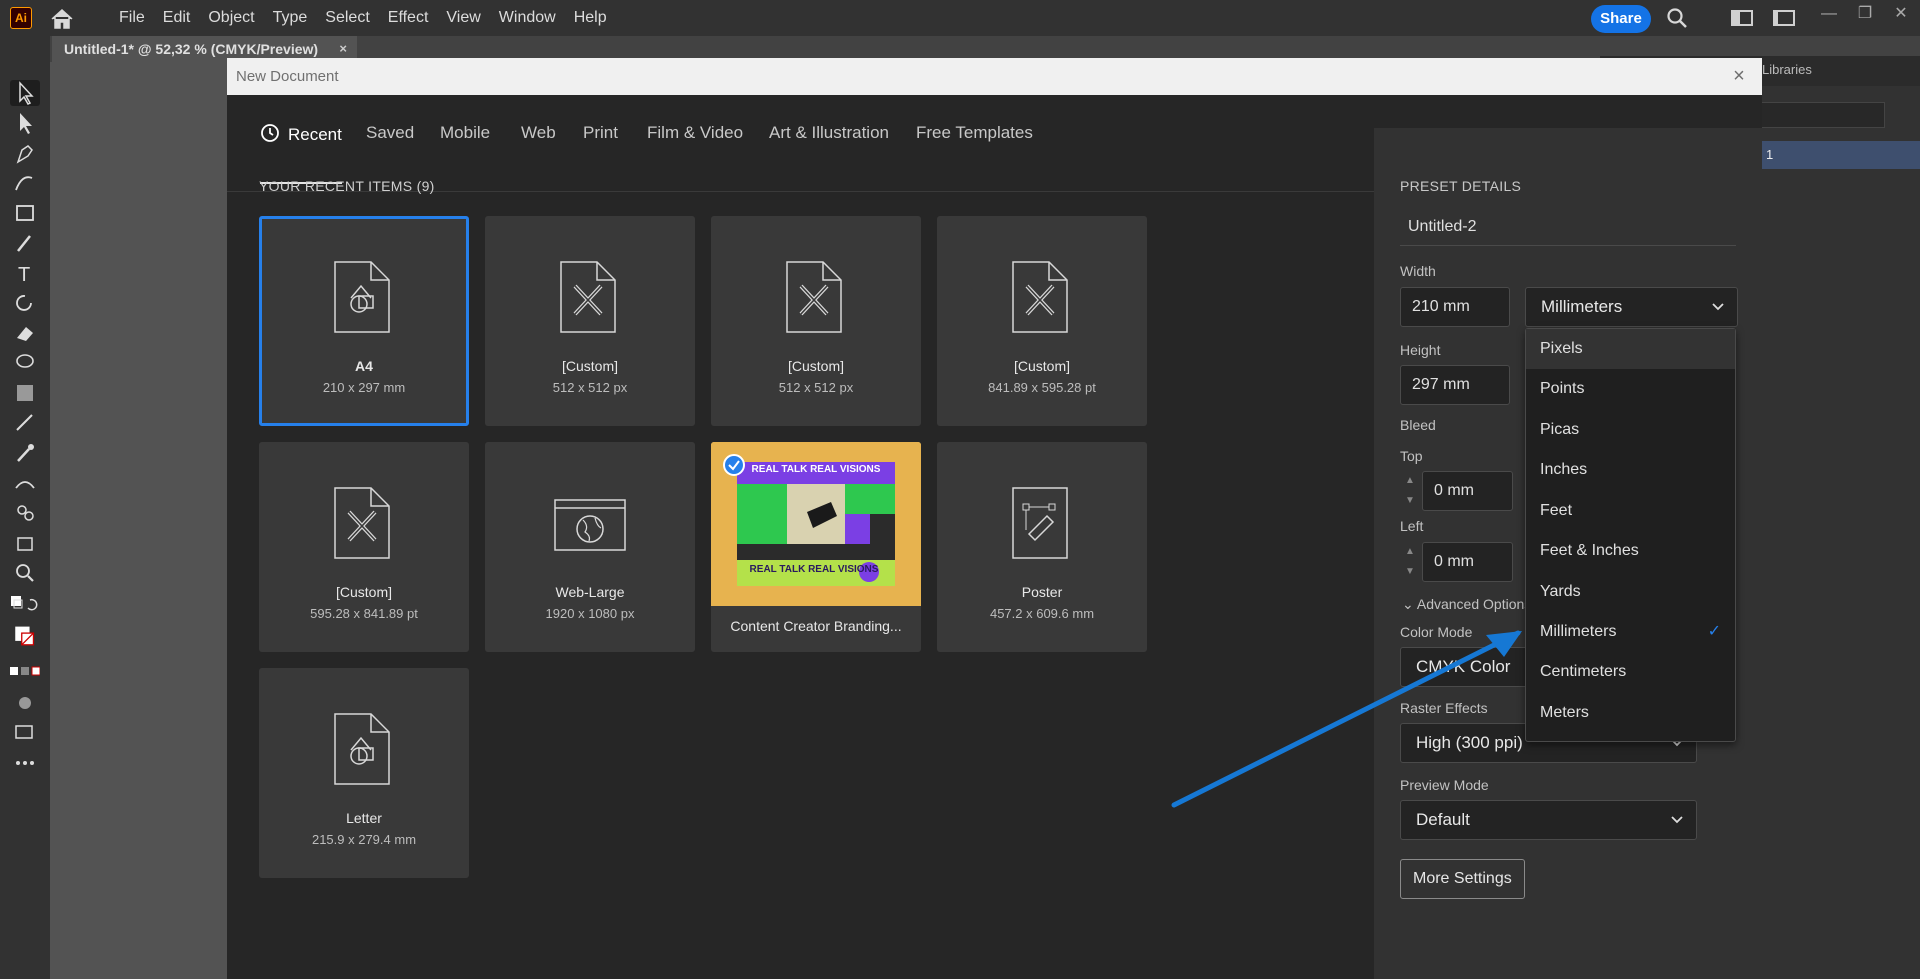 The width and height of the screenshot is (1920, 979). What do you see at coordinates (829, 139) in the screenshot?
I see `tab-art-illustration: Art & Illustration` at bounding box center [829, 139].